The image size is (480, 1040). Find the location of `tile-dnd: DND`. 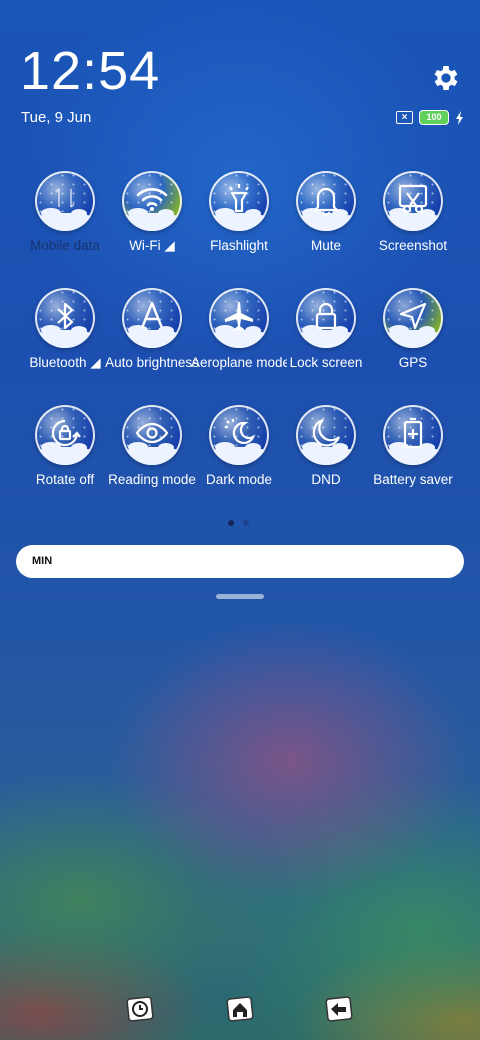

tile-dnd: DND is located at coordinates (326, 446).